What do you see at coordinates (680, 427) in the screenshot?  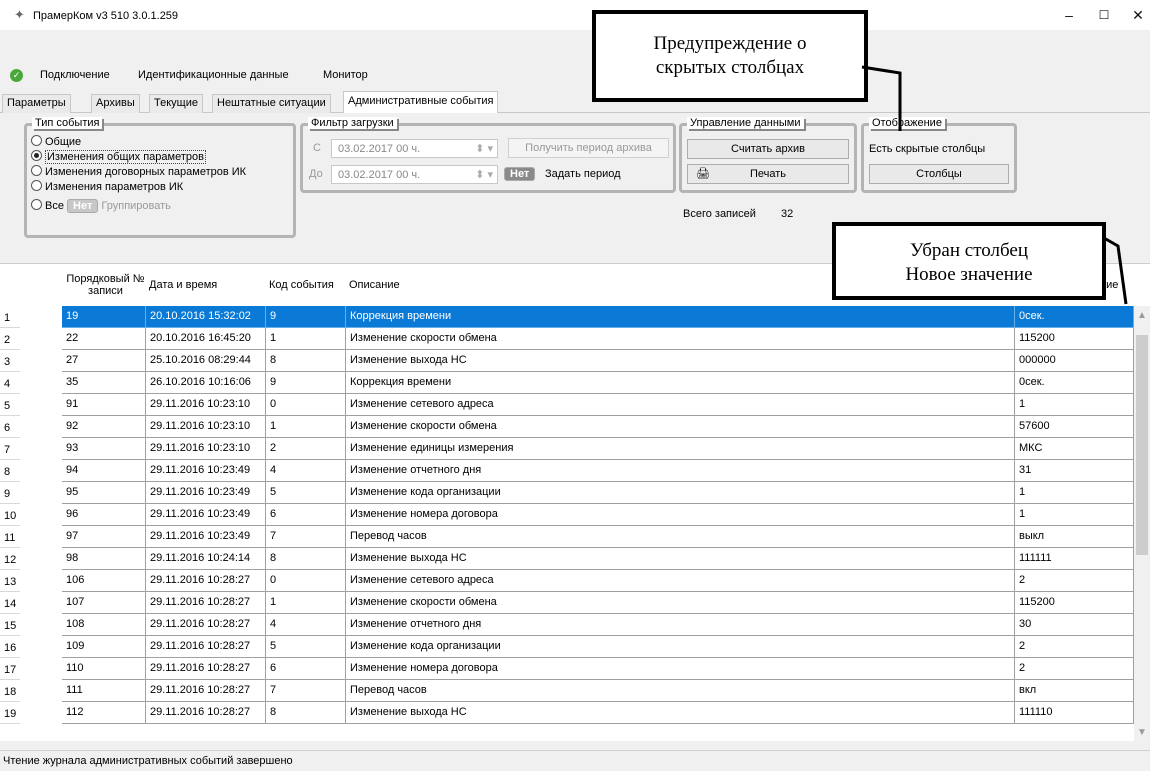 I see `cell-description: Изменение скорости обмена` at bounding box center [680, 427].